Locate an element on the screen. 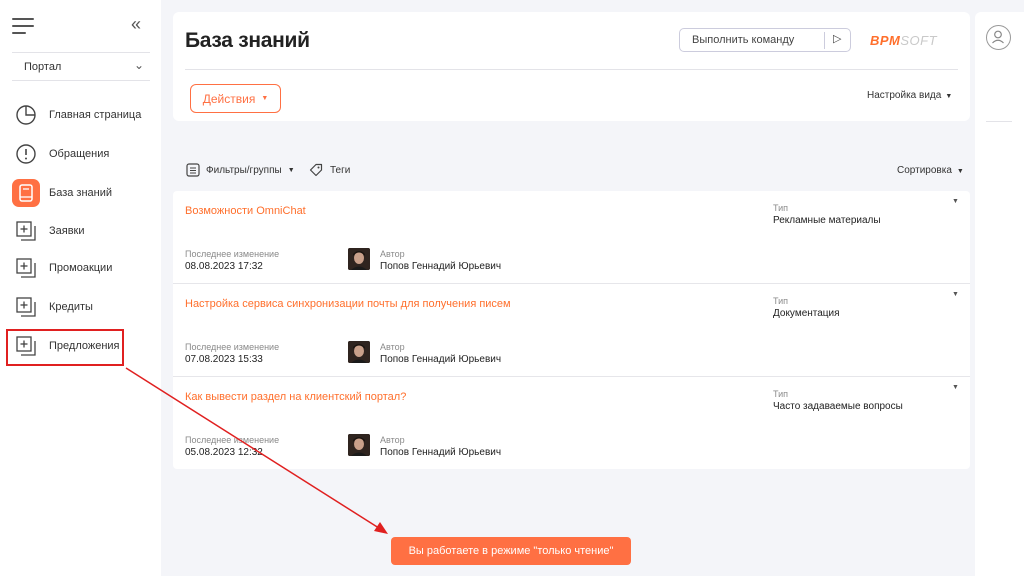 The image size is (1024, 576). sidebar-item-requests: Заявки is located at coordinates (80, 231).